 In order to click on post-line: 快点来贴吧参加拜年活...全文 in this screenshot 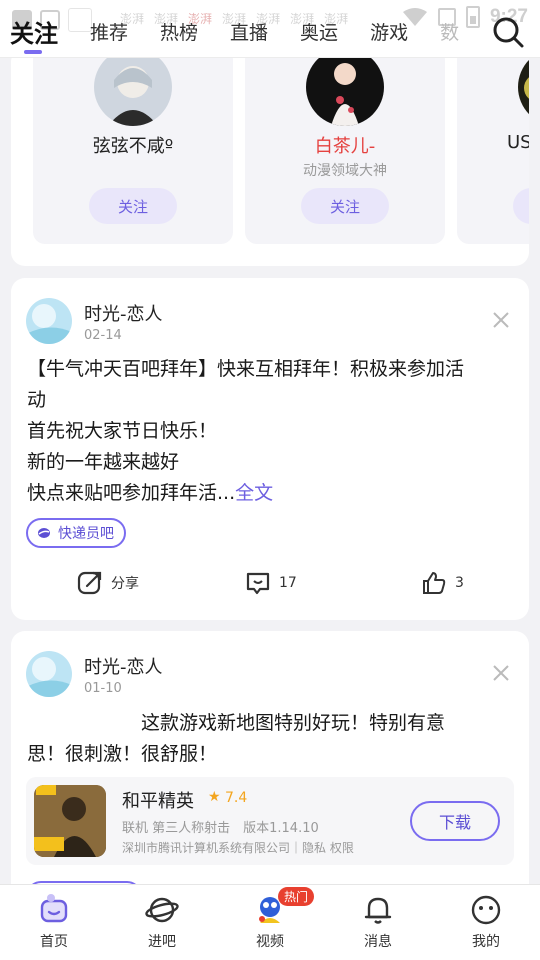, I will do `click(272, 493)`.